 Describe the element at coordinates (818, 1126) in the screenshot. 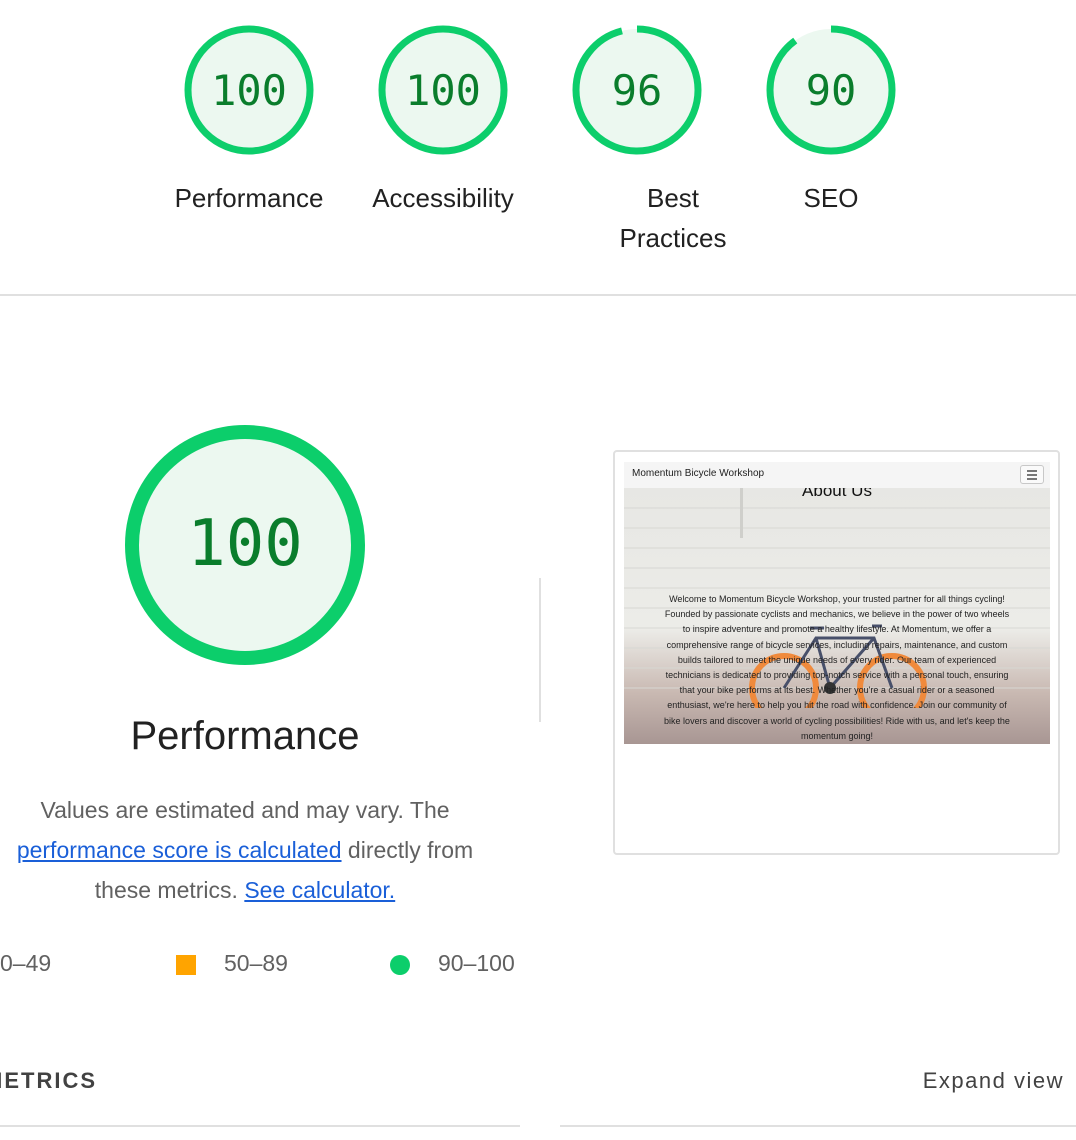

I see `metrics-rule-right` at that location.